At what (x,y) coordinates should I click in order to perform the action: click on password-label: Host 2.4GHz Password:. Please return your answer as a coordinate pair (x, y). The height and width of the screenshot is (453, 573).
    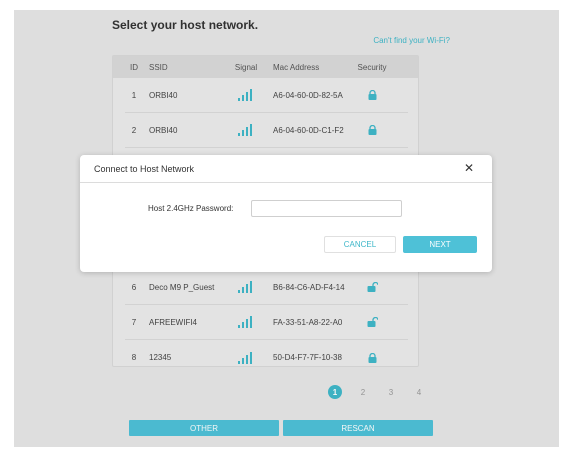
    Looking at the image, I should click on (191, 208).